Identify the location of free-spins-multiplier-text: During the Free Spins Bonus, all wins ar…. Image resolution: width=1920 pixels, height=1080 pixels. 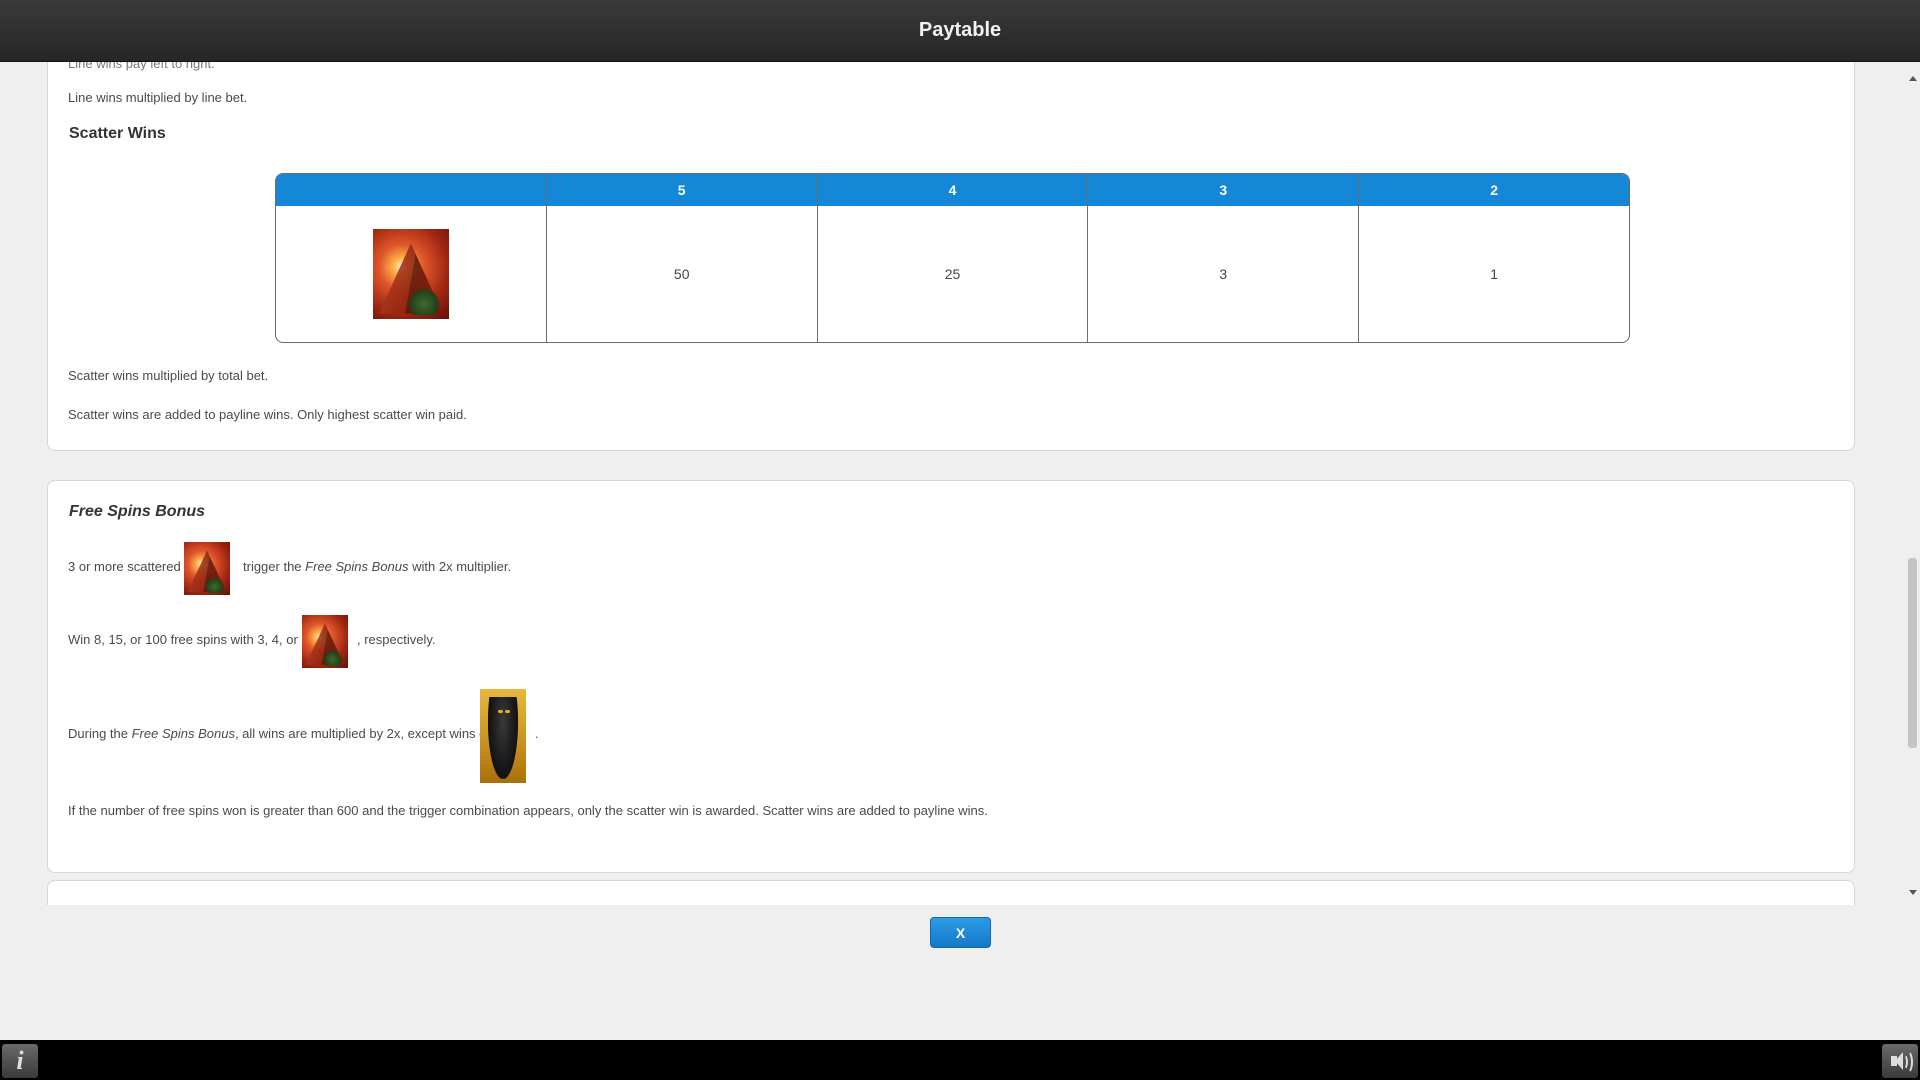
(284, 733).